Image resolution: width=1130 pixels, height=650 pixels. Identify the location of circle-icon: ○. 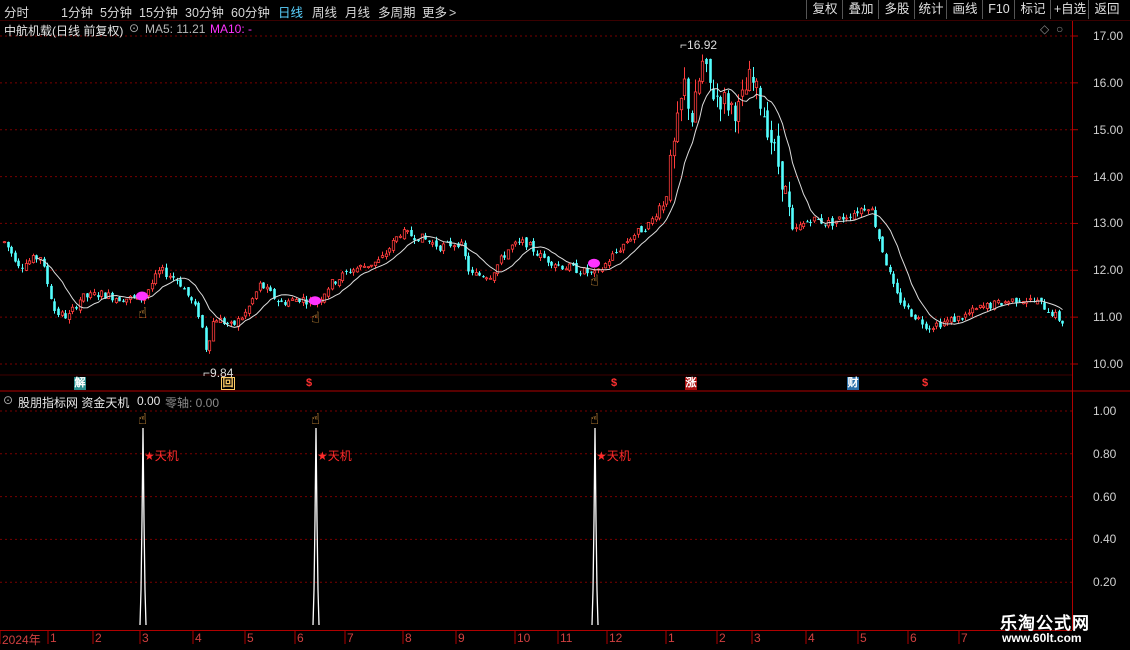
(1059, 29).